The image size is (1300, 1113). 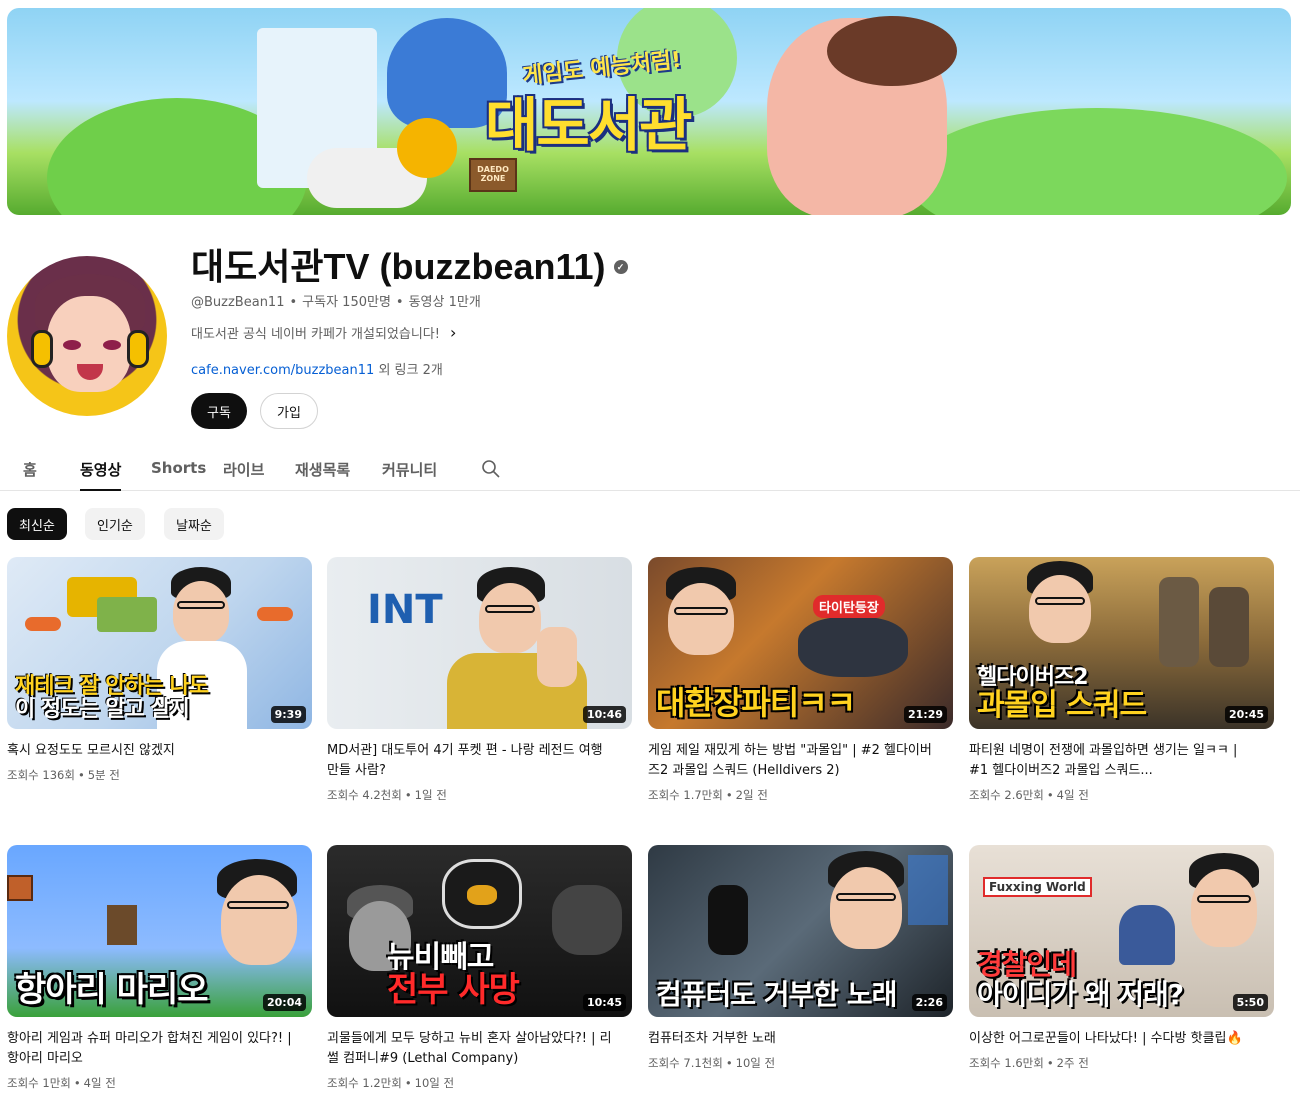 What do you see at coordinates (39, 1083) in the screenshot?
I see `view-count: 조회수 1만회` at bounding box center [39, 1083].